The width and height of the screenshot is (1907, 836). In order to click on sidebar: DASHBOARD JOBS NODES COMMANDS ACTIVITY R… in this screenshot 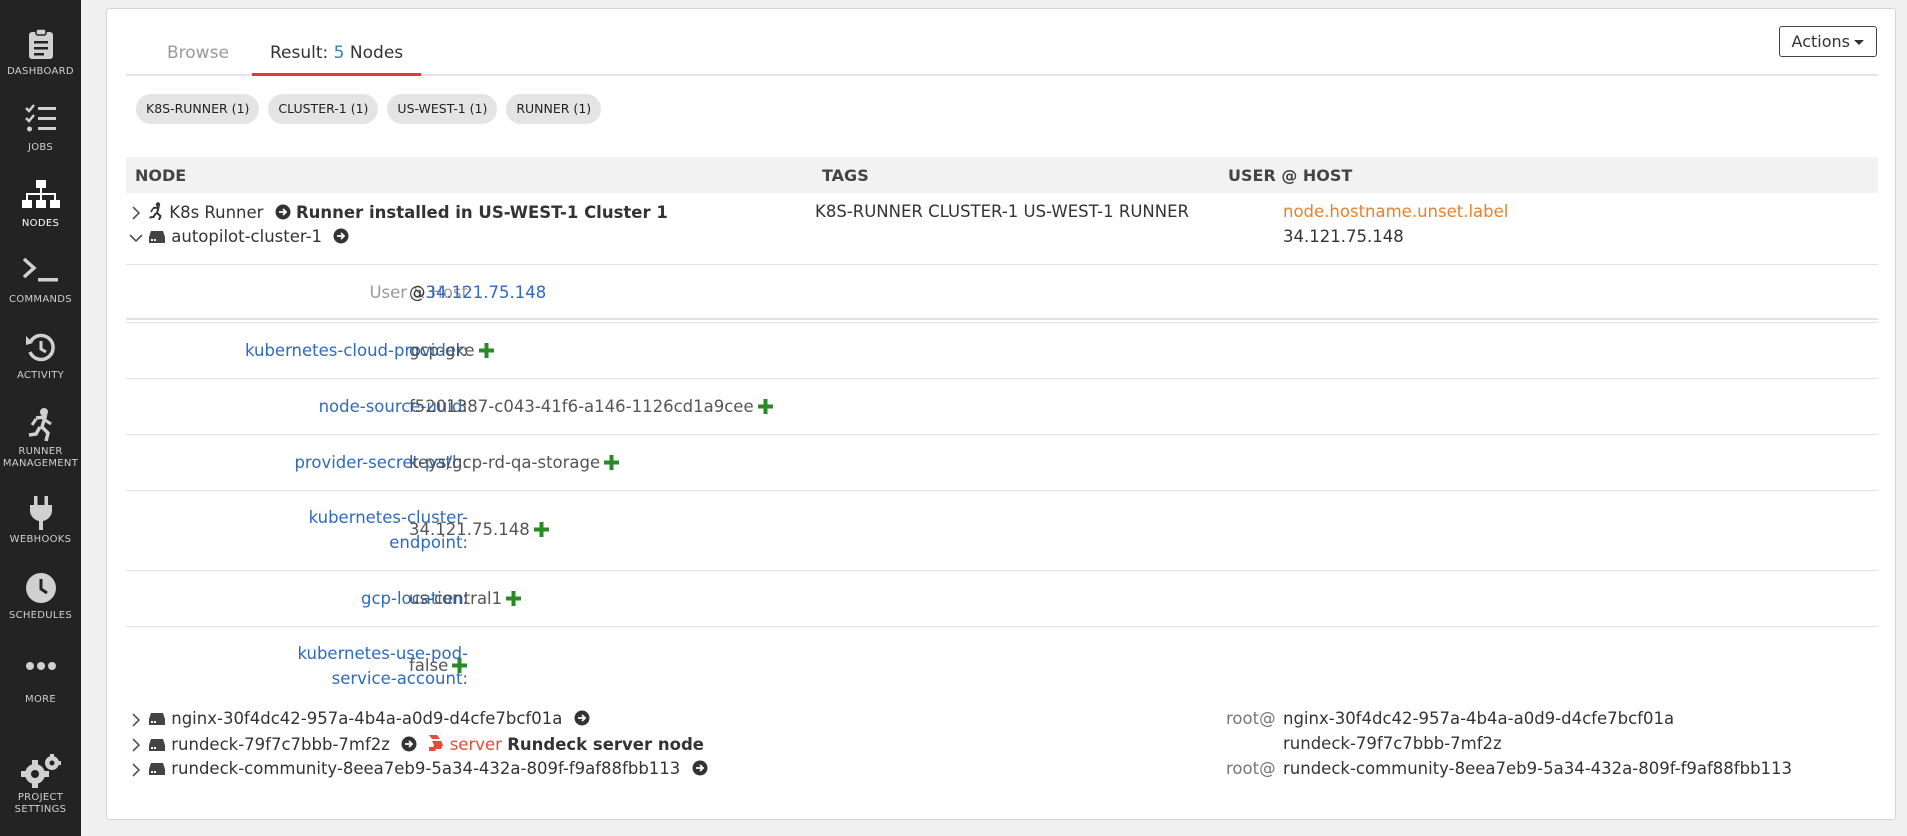, I will do `click(40, 418)`.